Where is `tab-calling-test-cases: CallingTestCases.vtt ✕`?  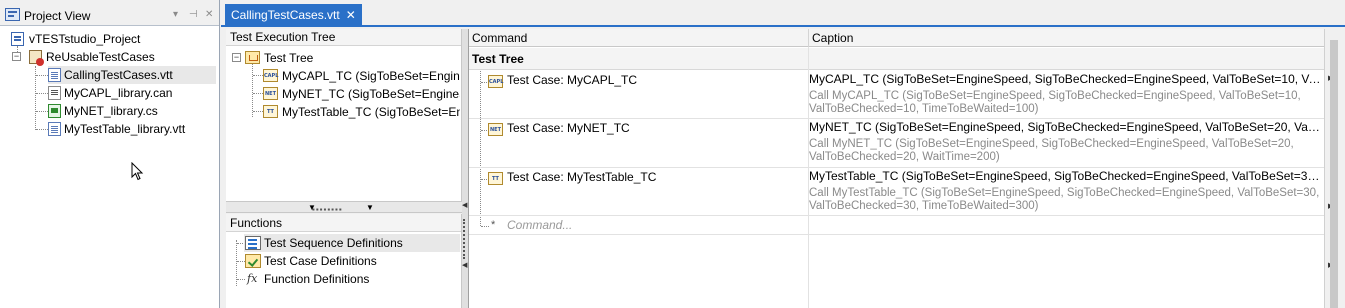
tab-calling-test-cases: CallingTestCases.vtt ✕ is located at coordinates (293, 15).